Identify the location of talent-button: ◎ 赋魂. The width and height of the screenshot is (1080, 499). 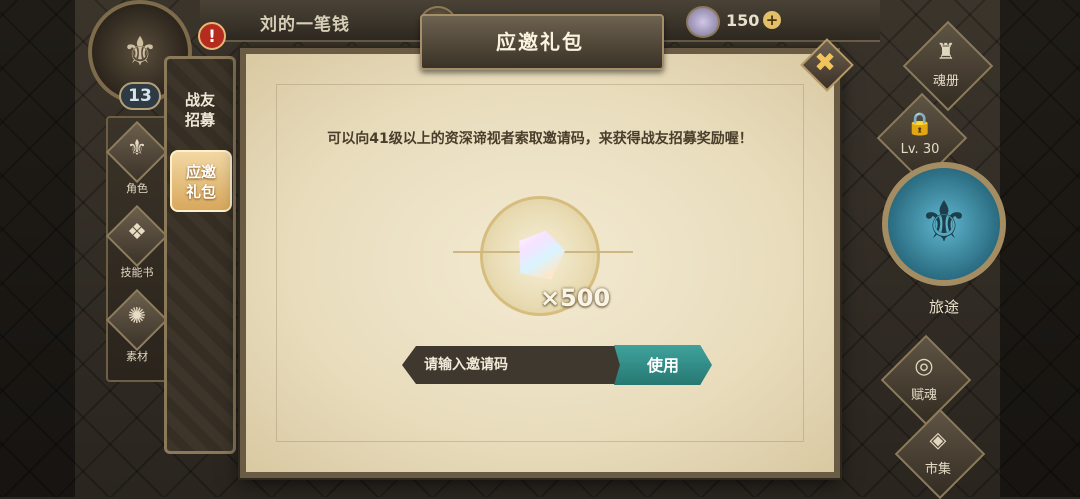
(926, 380).